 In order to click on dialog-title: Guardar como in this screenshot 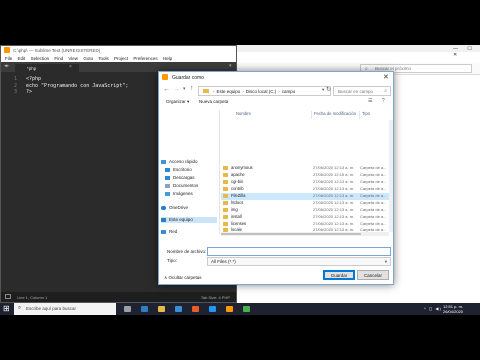, I will do `click(188, 78)`.